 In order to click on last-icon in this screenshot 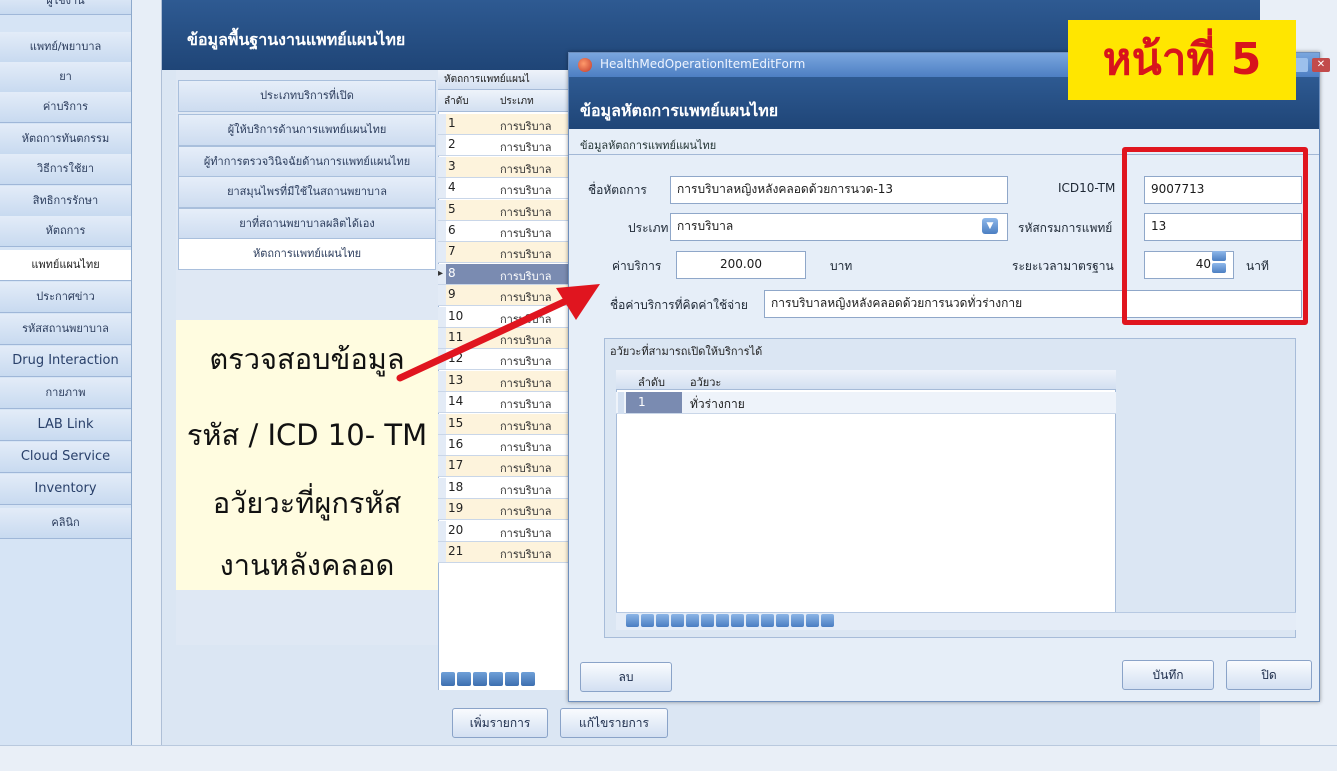, I will do `click(707, 620)`.